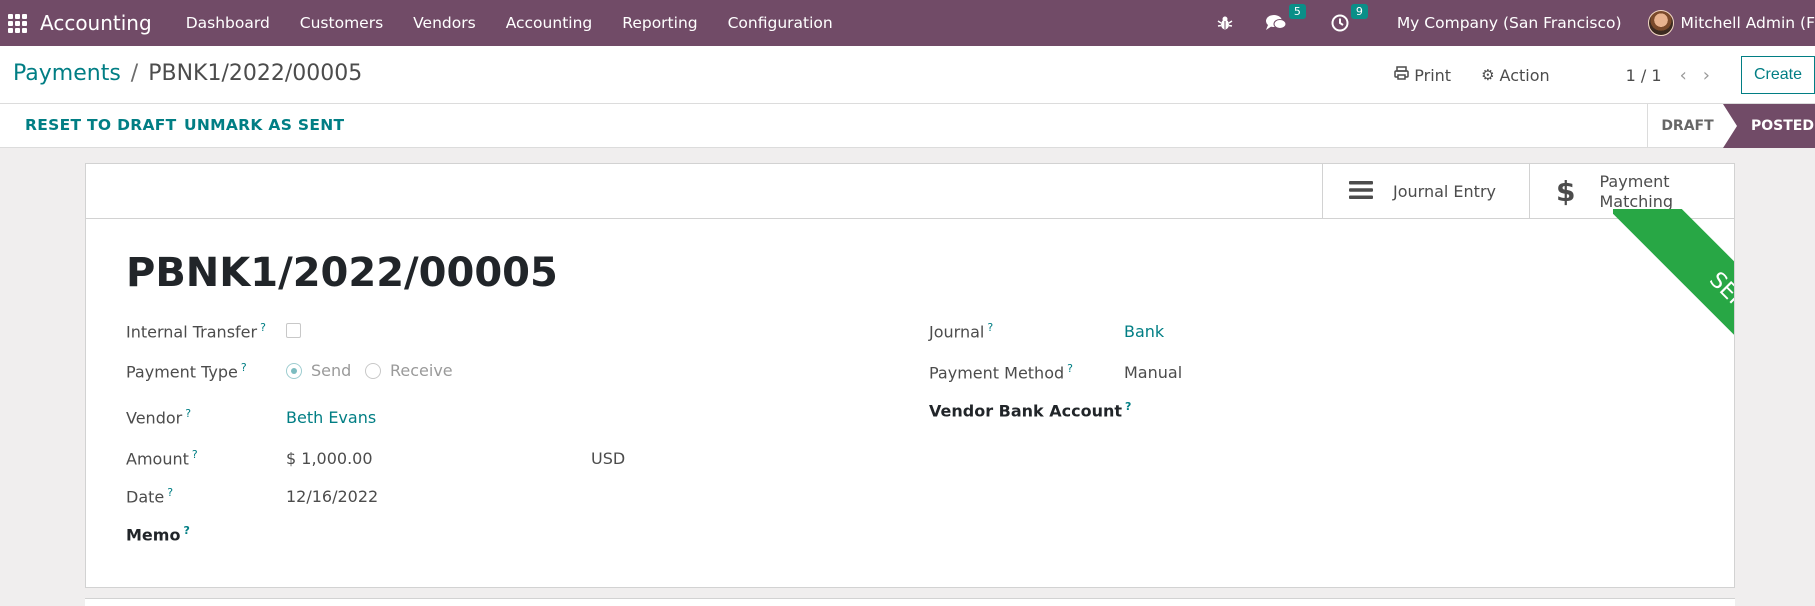 The image size is (1815, 606). I want to click on menu-accounting: Accounting, so click(549, 23).